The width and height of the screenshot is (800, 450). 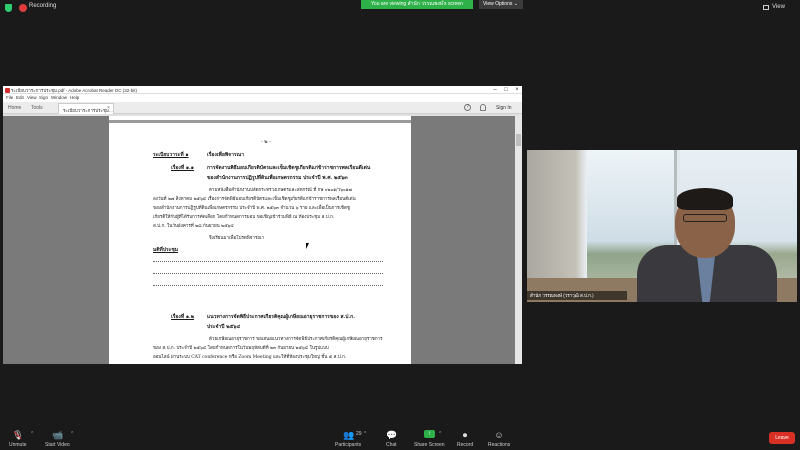 I want to click on chat-button: Chat, so click(x=391, y=445).